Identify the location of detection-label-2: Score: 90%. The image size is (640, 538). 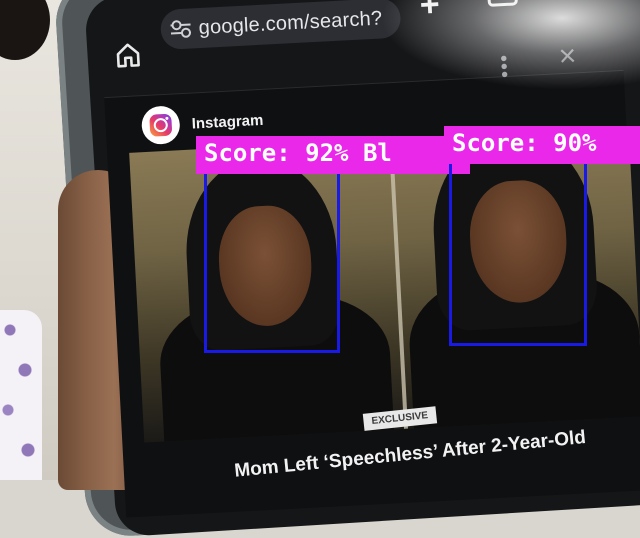
(542, 145).